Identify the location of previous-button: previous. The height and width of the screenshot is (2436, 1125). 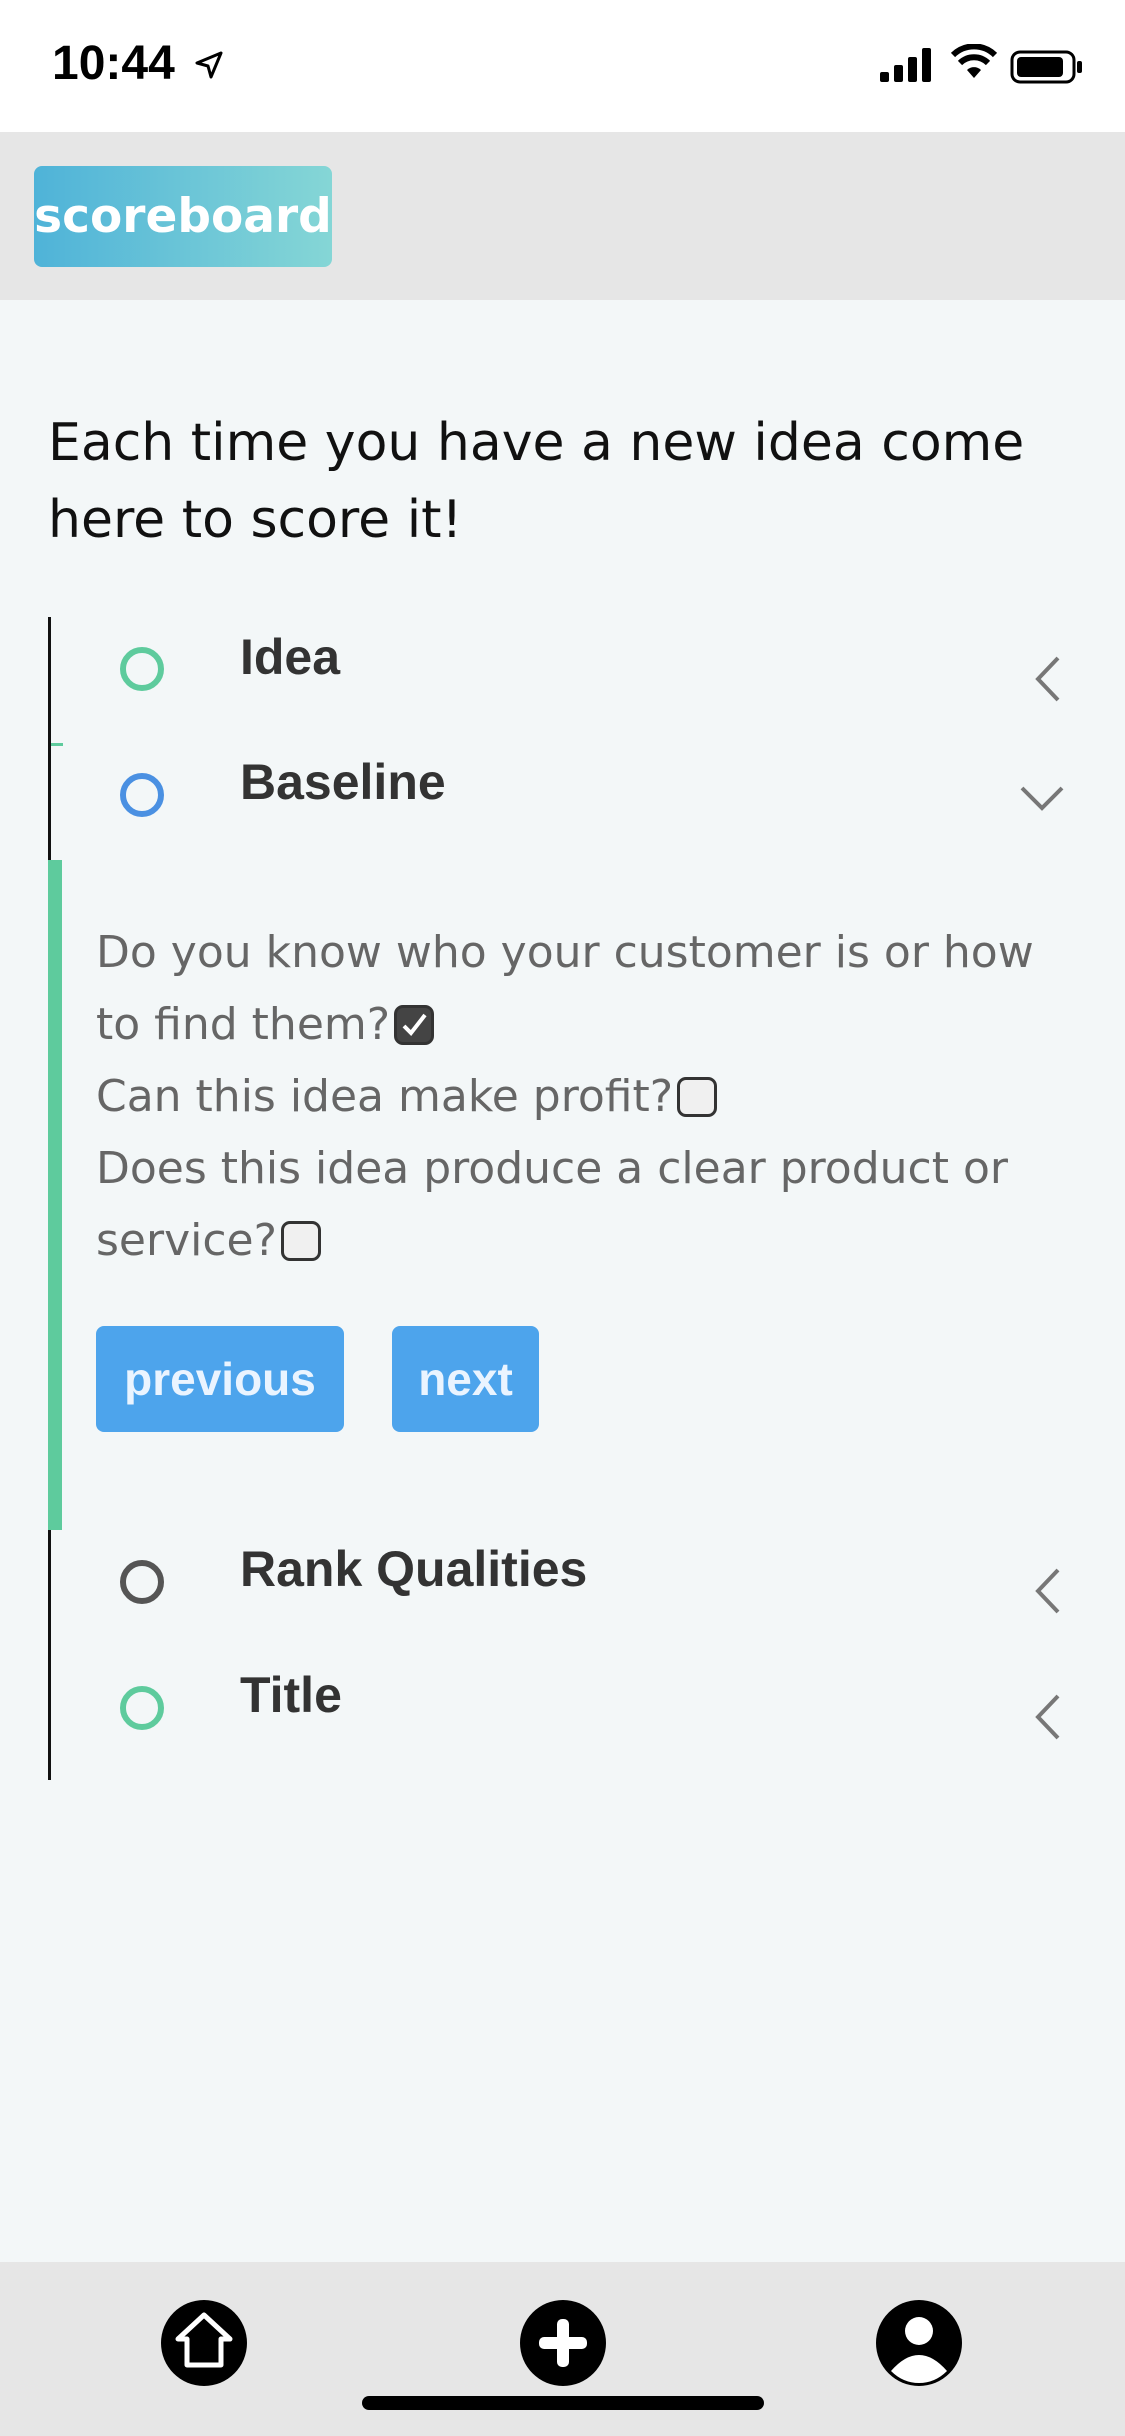
(220, 1379).